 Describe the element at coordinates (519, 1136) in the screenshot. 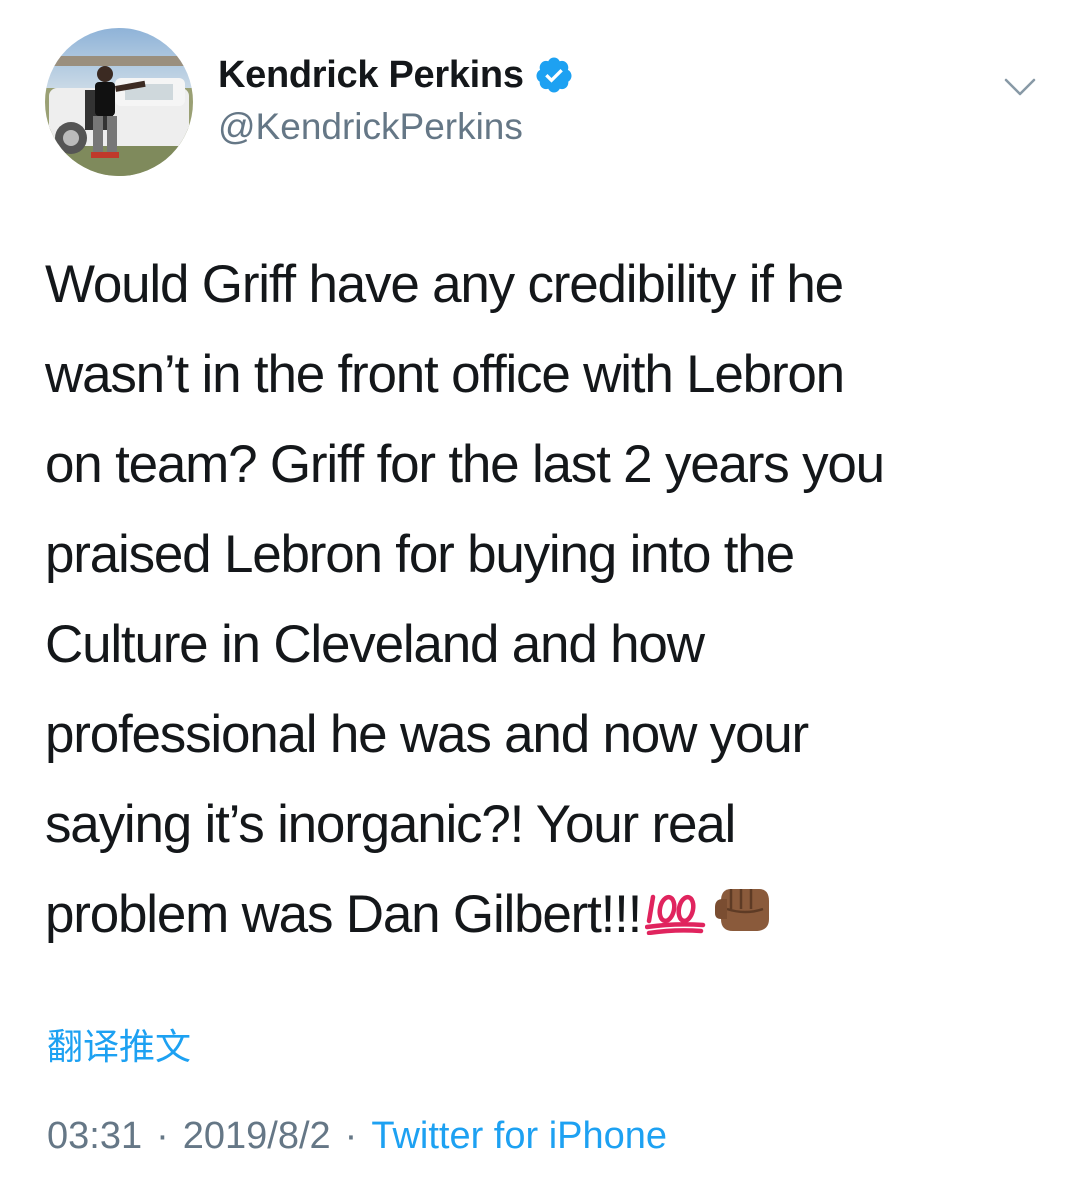

I see `tweet-source-link: Twitter for iPhone` at that location.